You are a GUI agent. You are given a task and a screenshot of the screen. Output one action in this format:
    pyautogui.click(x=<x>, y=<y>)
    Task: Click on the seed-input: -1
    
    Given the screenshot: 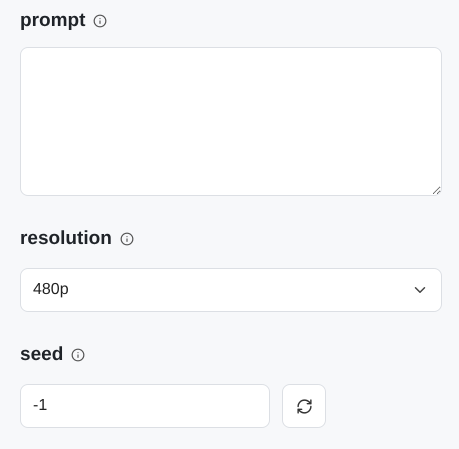 What is the action you would take?
    pyautogui.click(x=145, y=406)
    